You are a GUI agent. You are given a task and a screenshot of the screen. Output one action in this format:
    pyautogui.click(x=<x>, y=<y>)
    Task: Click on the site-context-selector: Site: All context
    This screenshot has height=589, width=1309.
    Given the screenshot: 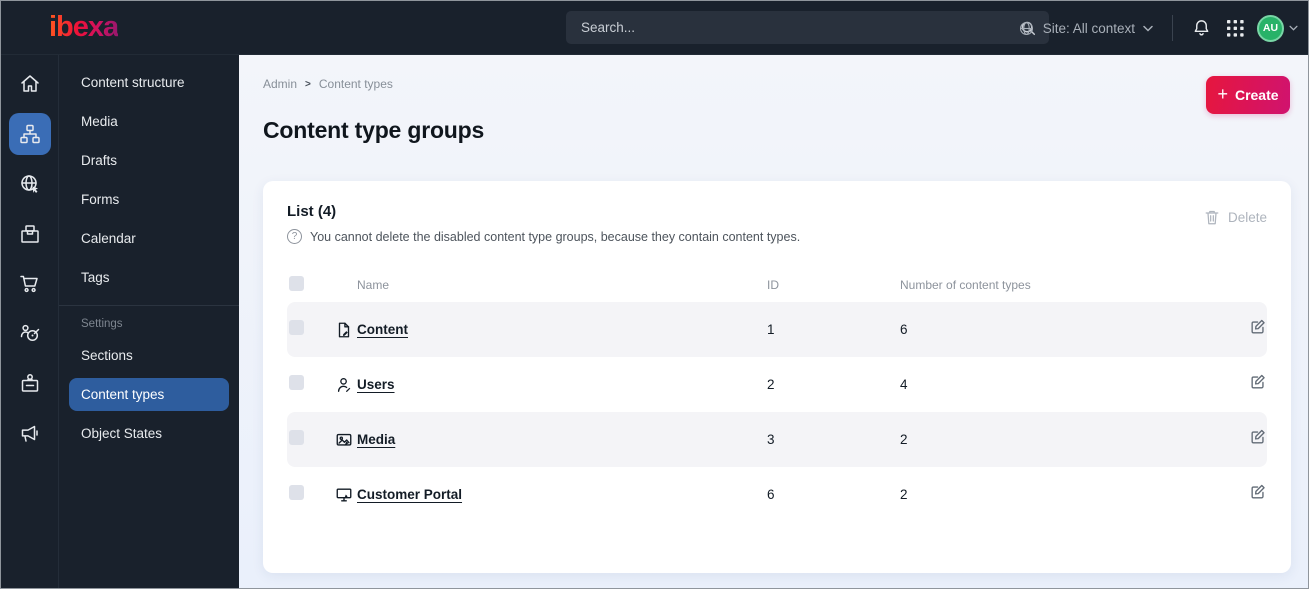 What is the action you would take?
    pyautogui.click(x=1085, y=28)
    